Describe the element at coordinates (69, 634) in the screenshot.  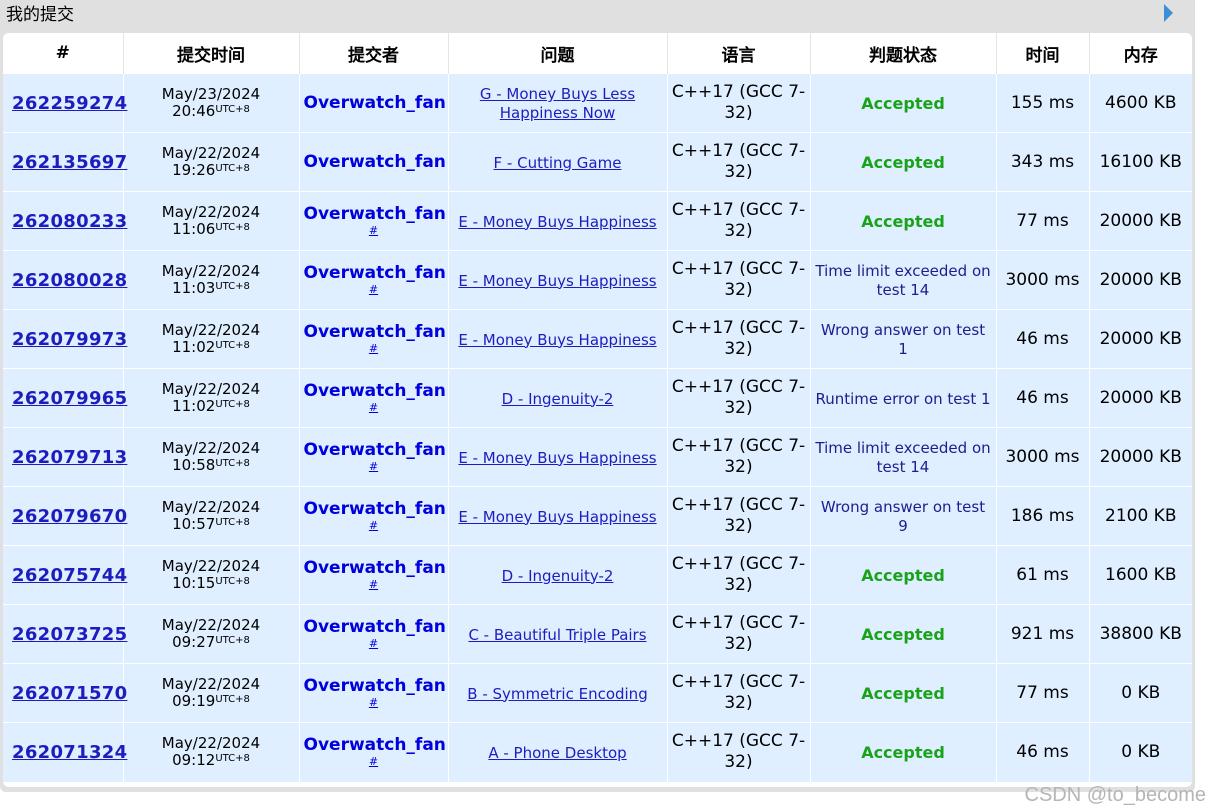
I see `submission-id-link: 262073725` at that location.